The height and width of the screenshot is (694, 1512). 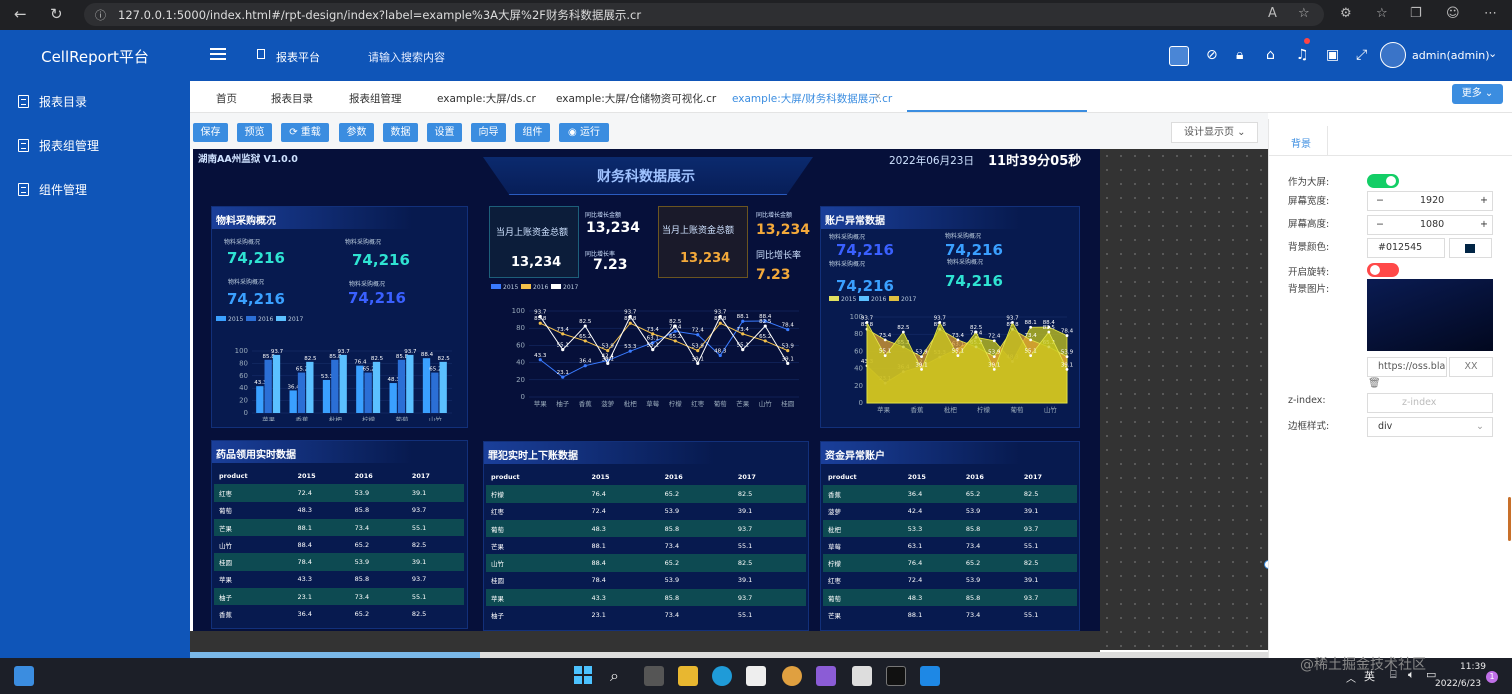 What do you see at coordinates (1430, 225) in the screenshot?
I see `screen-height-input: − 1080 +` at bounding box center [1430, 225].